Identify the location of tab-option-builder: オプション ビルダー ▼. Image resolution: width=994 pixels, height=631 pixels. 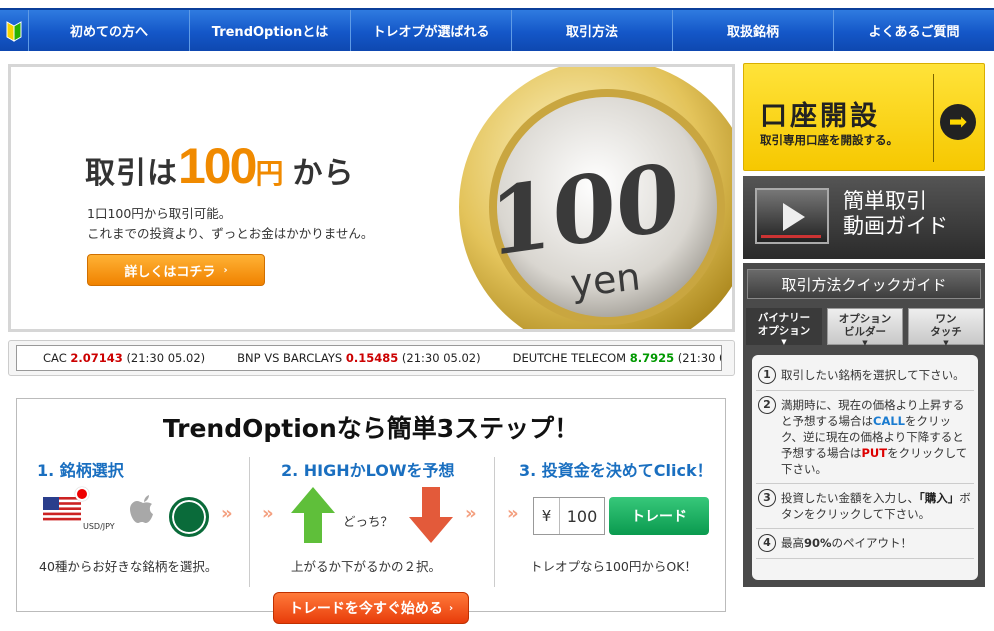
(865, 327).